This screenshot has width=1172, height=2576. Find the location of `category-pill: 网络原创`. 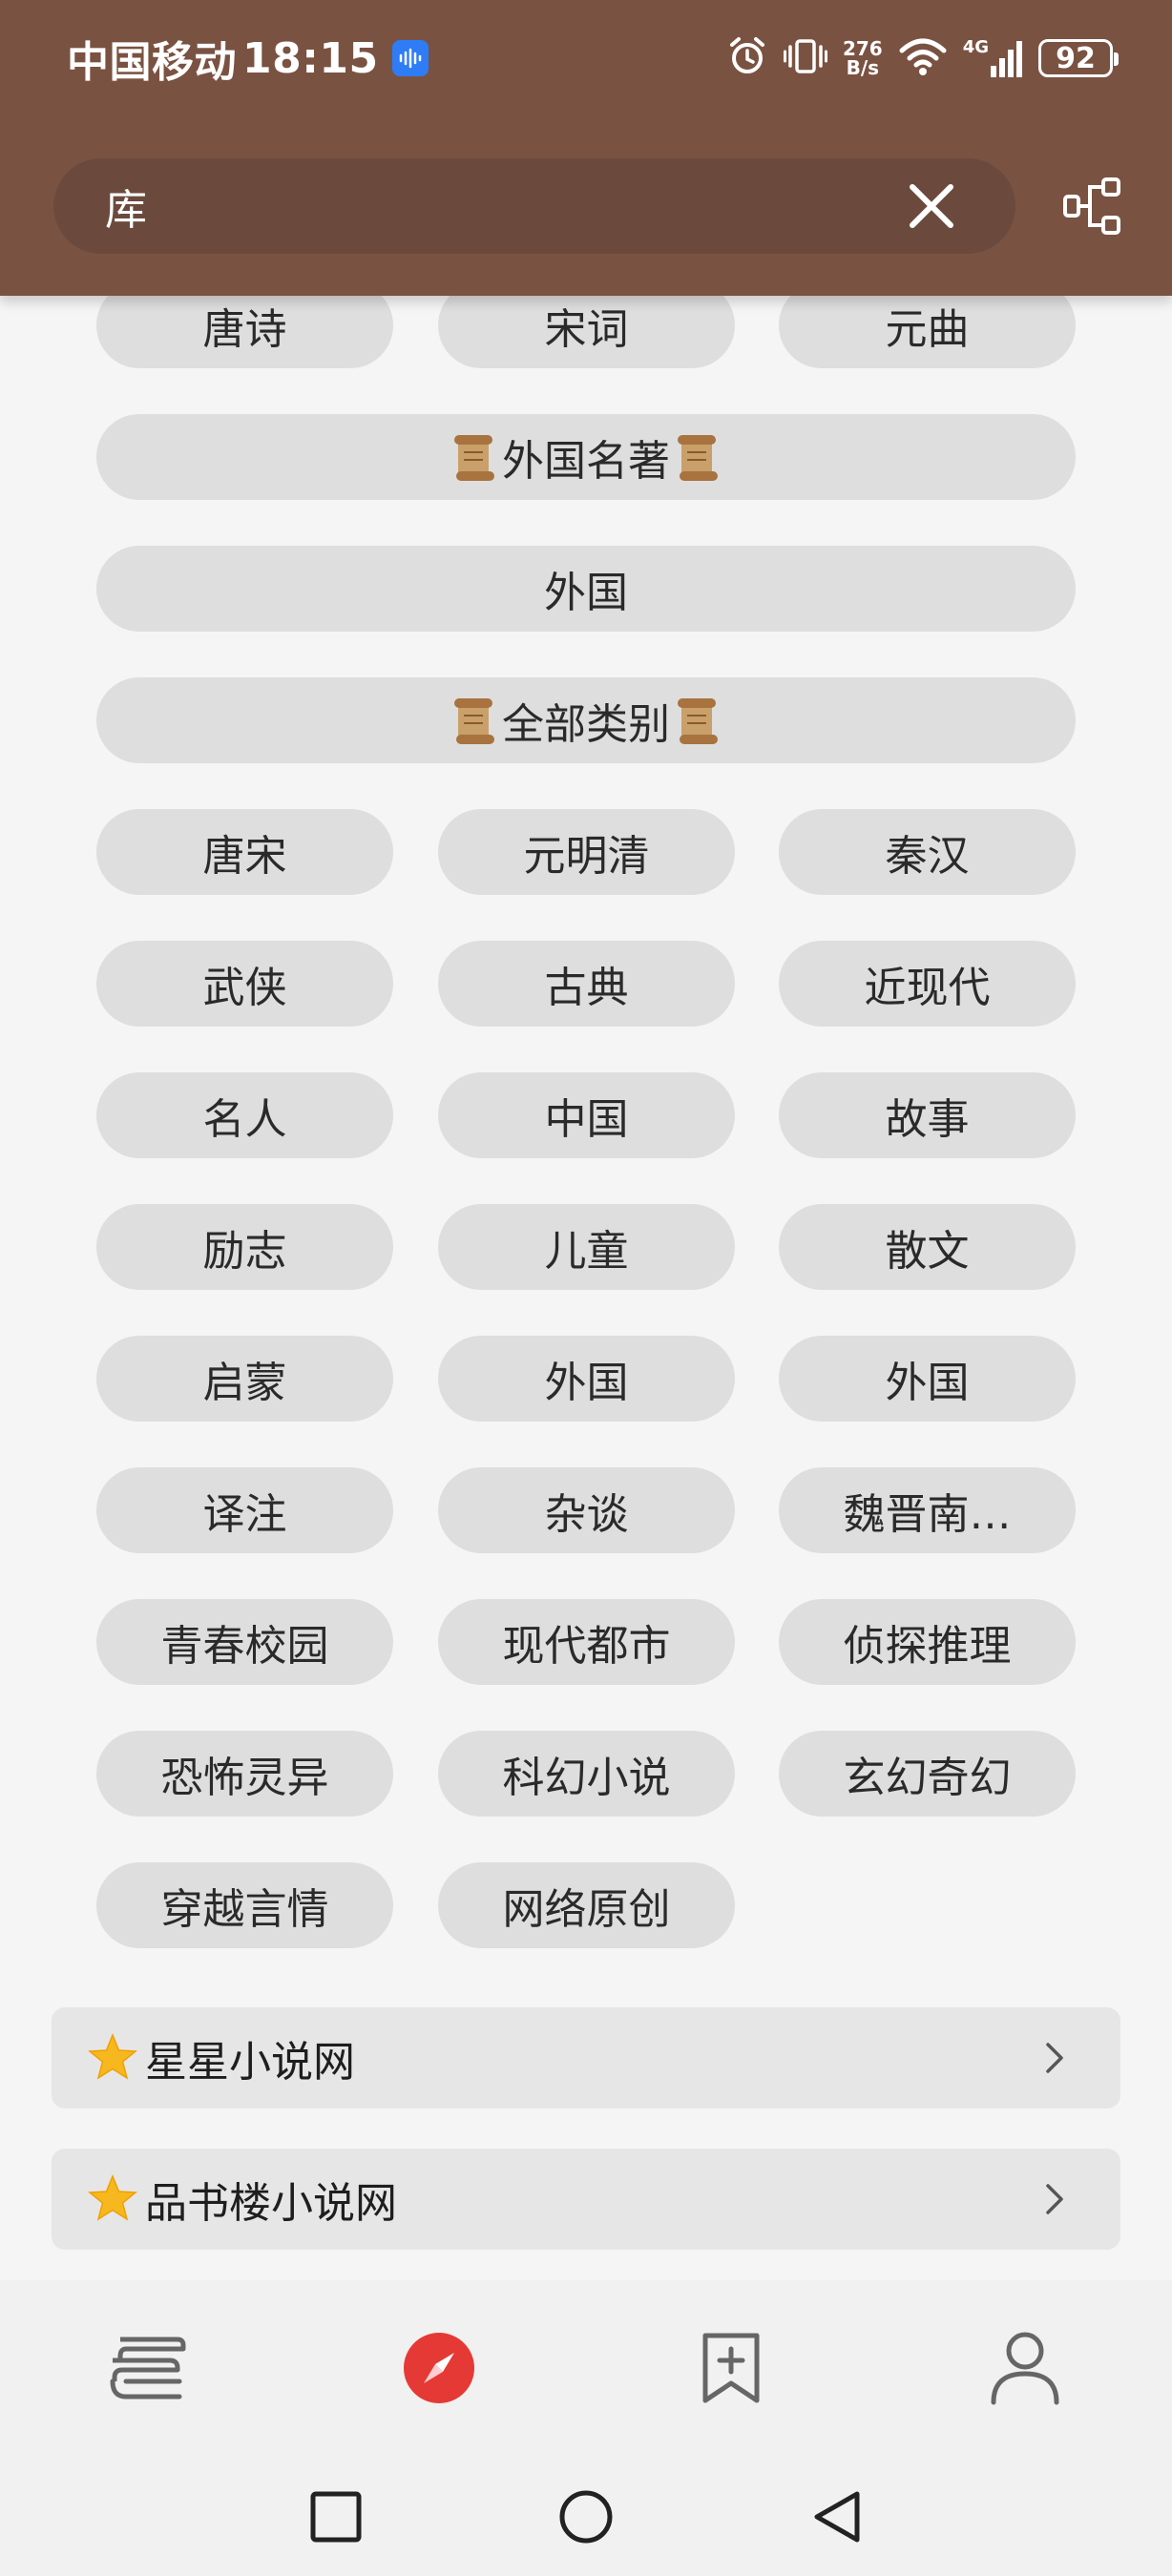

category-pill: 网络原创 is located at coordinates (586, 1905).